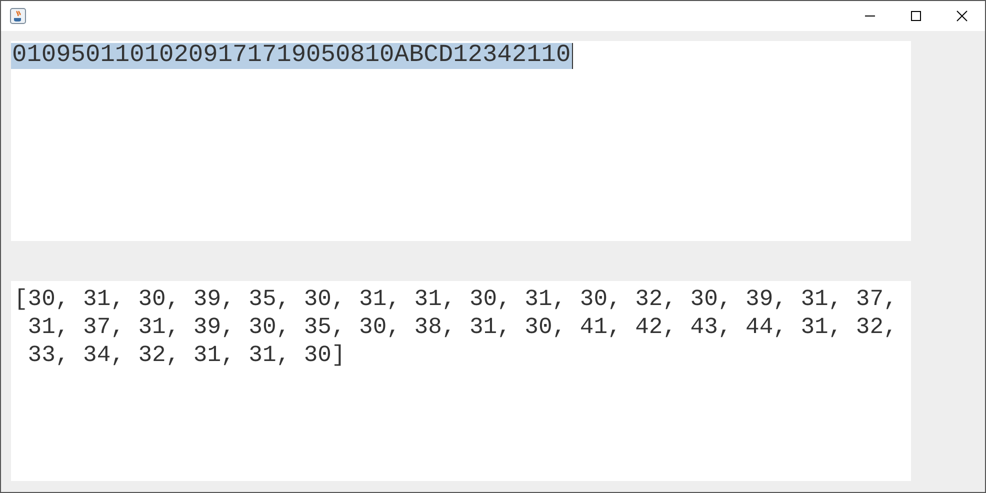 The width and height of the screenshot is (986, 493). Describe the element at coordinates (18, 16) in the screenshot. I see `cup-icon` at that location.